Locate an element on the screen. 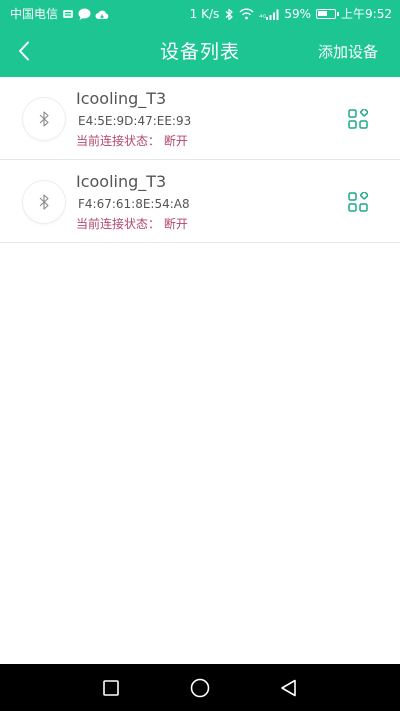 The width and height of the screenshot is (400, 711). carrier-label: 中国电信 is located at coordinates (34, 14).